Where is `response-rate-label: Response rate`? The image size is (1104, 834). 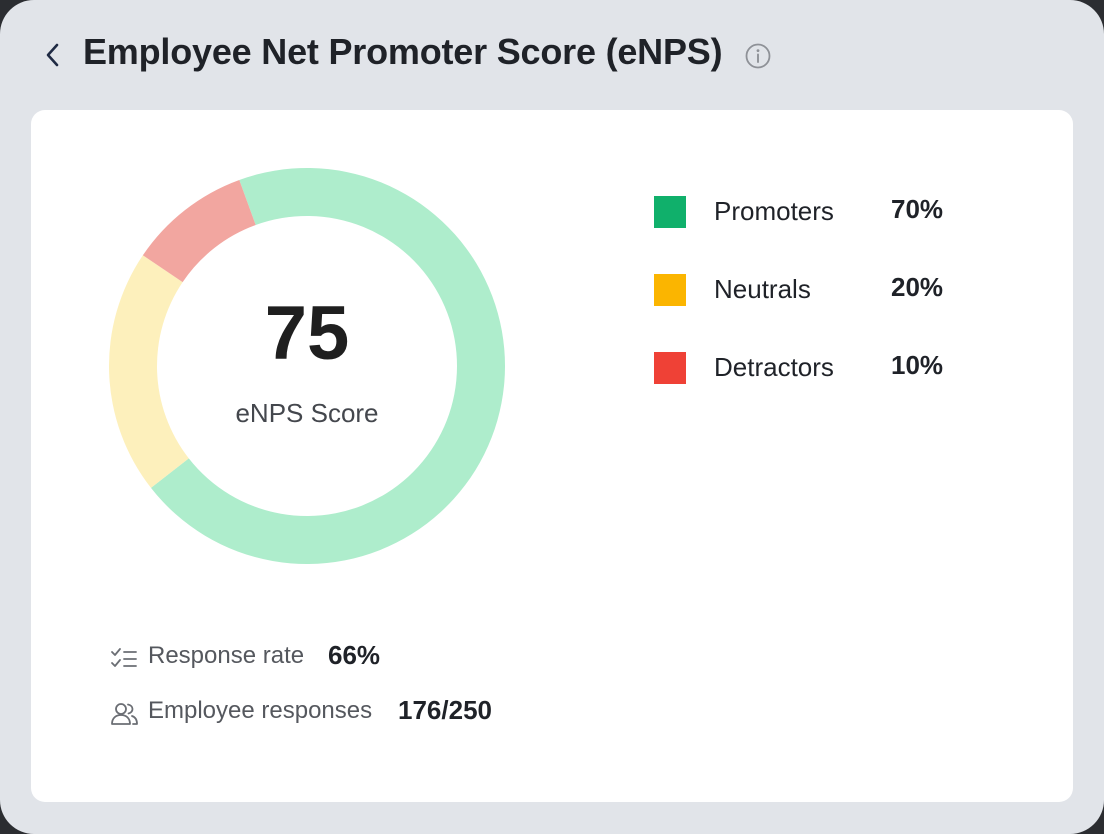
response-rate-label: Response rate is located at coordinates (226, 655).